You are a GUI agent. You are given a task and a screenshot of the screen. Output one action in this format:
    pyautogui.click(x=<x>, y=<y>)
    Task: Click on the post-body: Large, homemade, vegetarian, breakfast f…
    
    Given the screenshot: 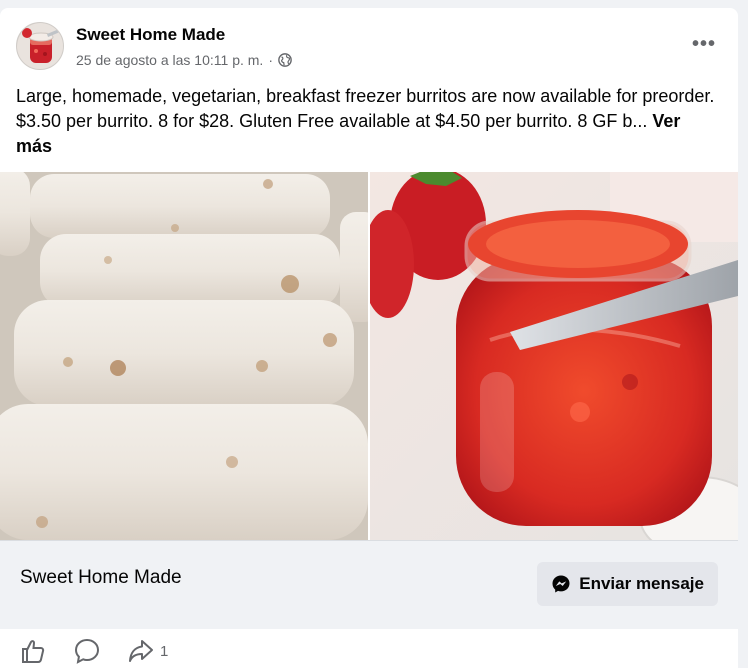 What is the action you would take?
    pyautogui.click(x=366, y=121)
    